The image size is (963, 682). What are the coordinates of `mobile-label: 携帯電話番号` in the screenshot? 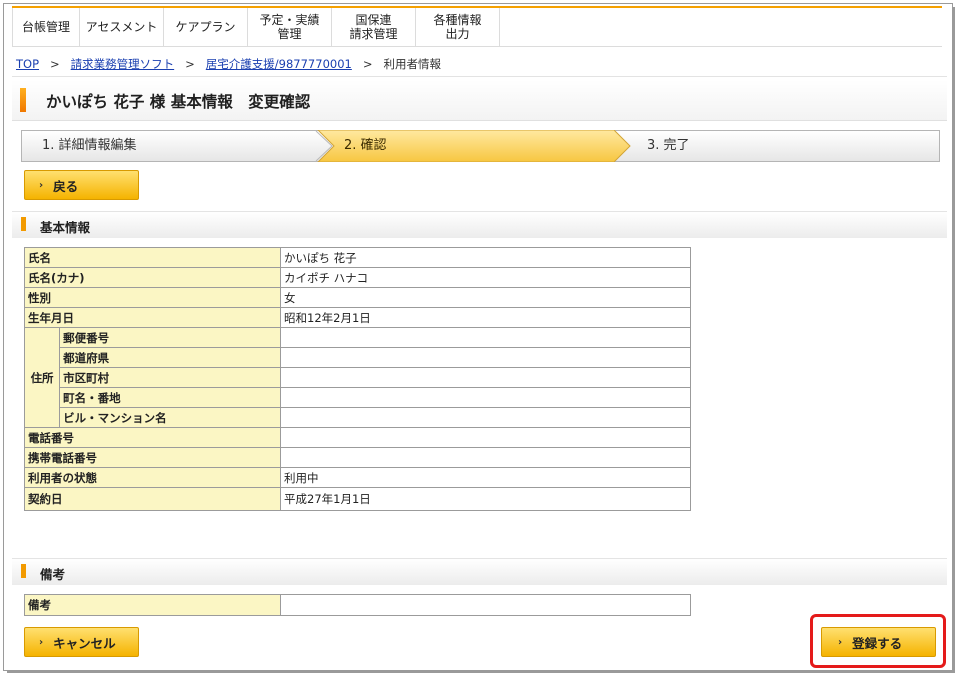 It's located at (152, 457).